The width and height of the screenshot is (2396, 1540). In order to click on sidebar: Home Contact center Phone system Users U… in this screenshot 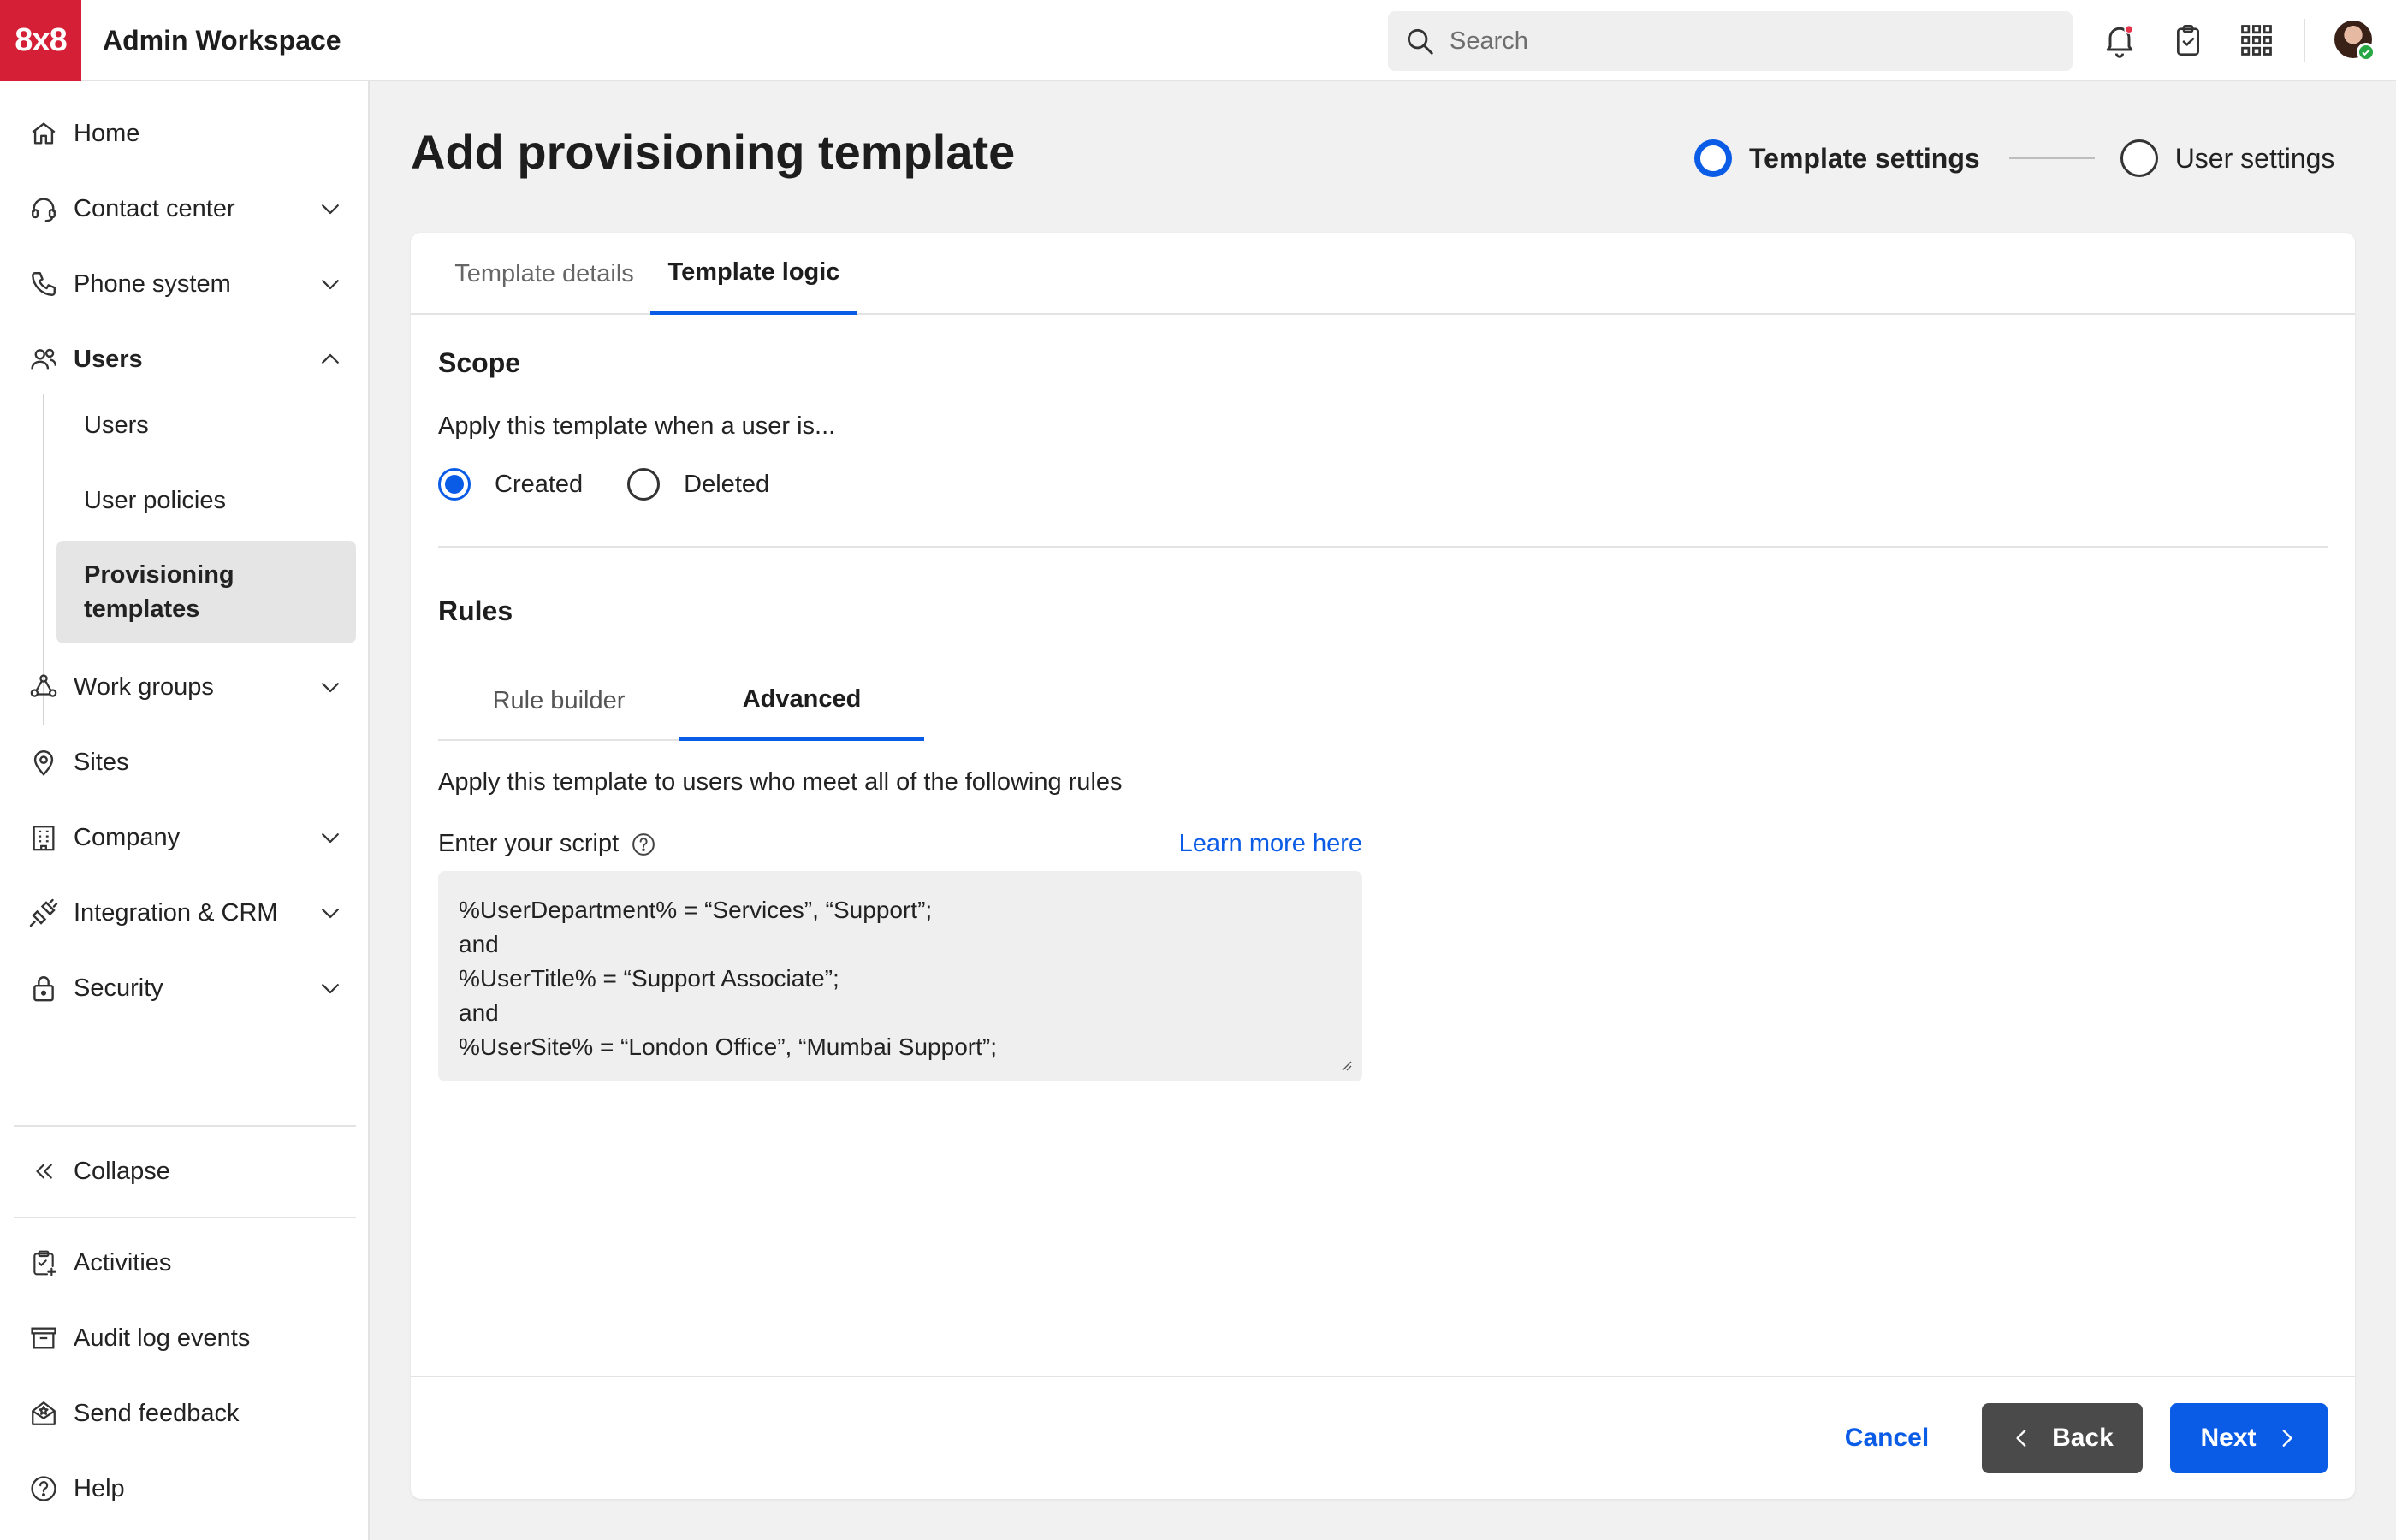, I will do `click(185, 810)`.